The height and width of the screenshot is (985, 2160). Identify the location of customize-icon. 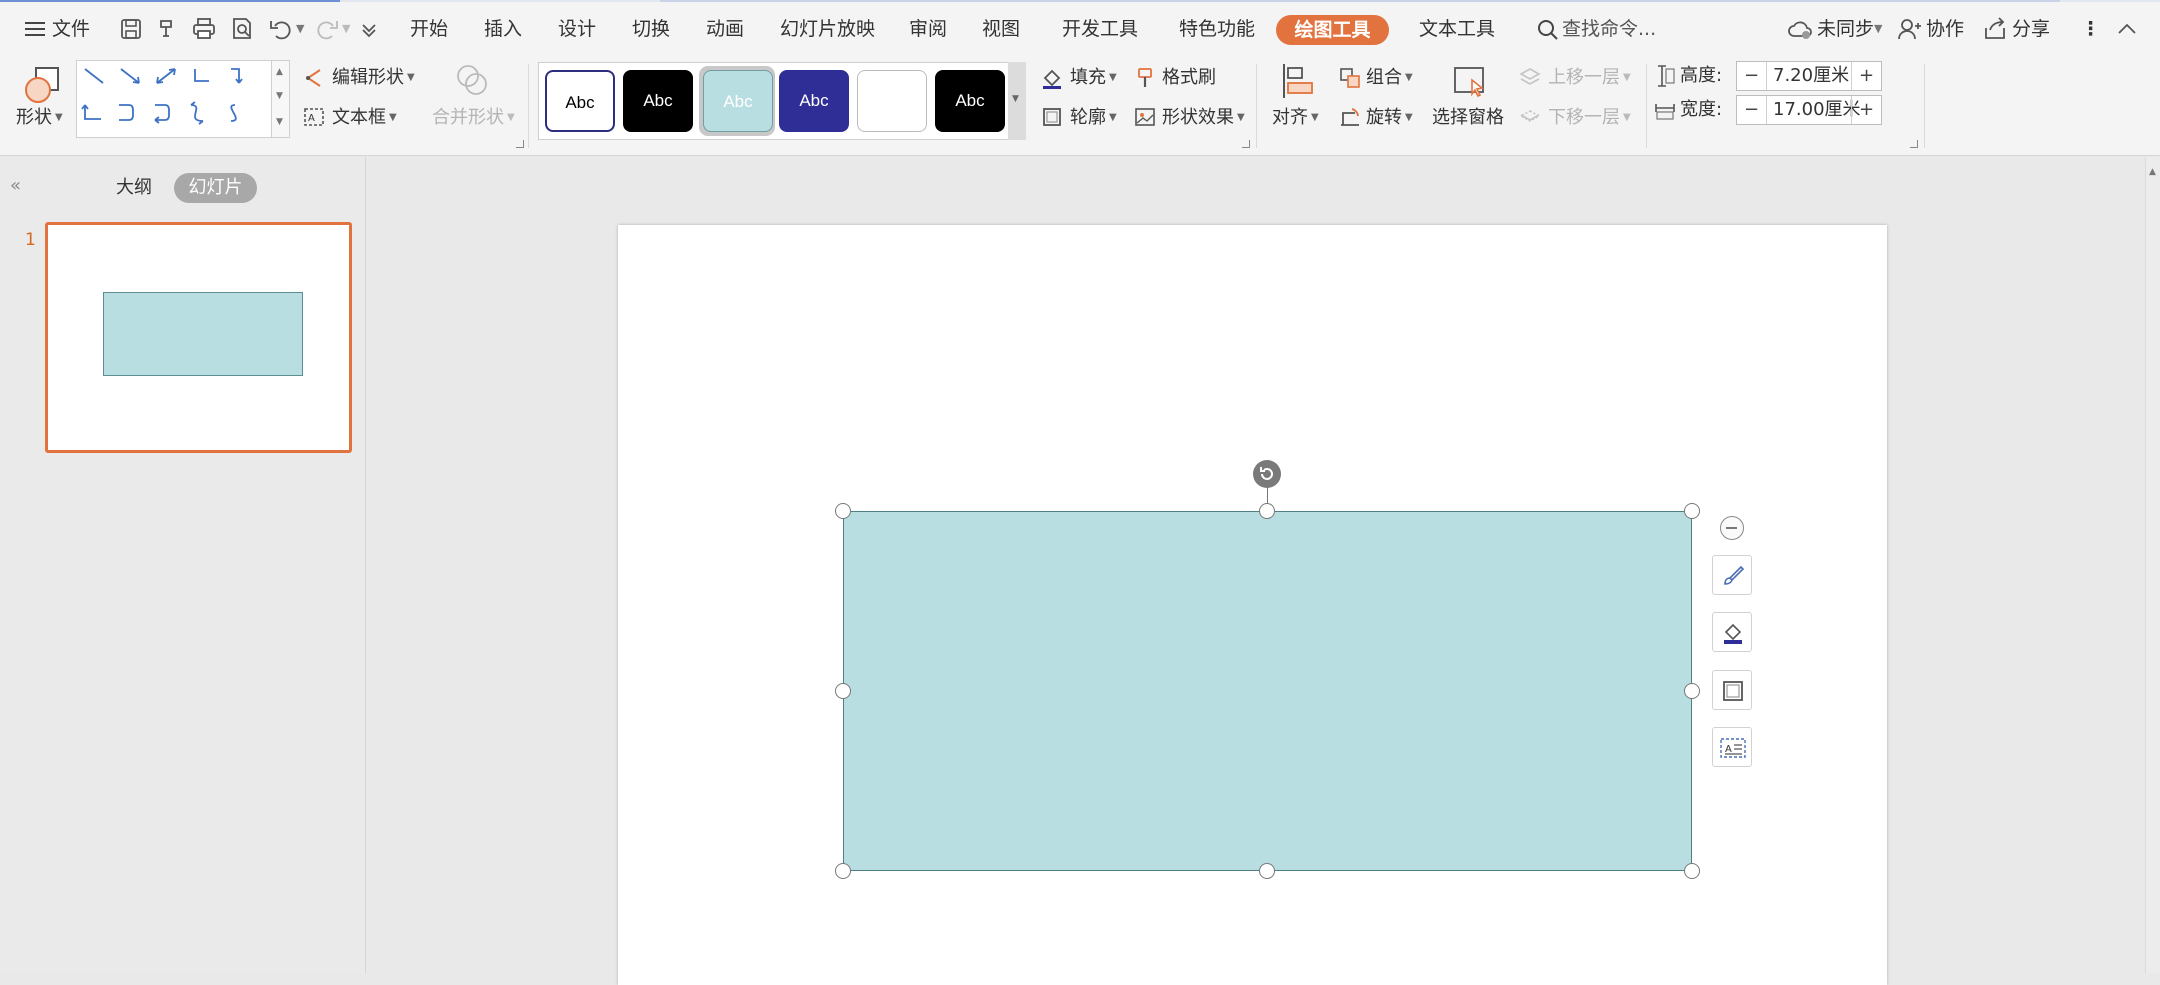
(369, 29).